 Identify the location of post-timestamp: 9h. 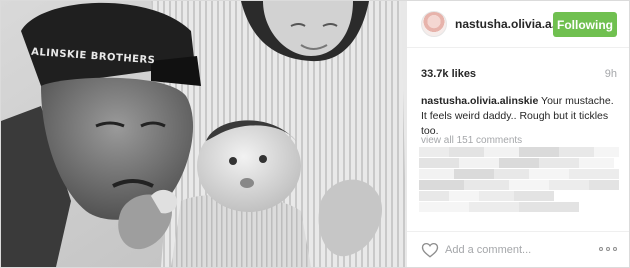
(611, 74).